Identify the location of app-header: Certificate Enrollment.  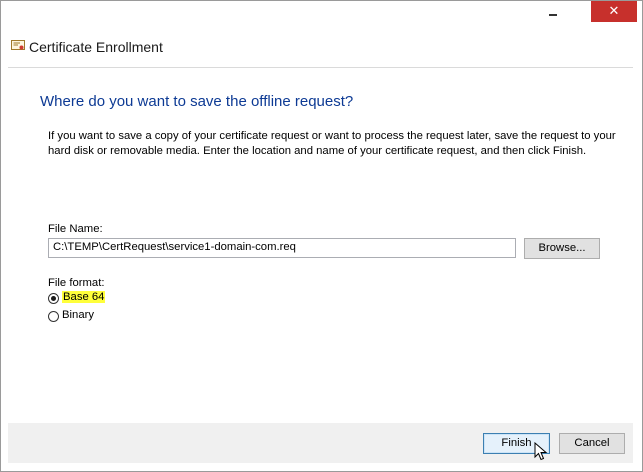
(321, 49).